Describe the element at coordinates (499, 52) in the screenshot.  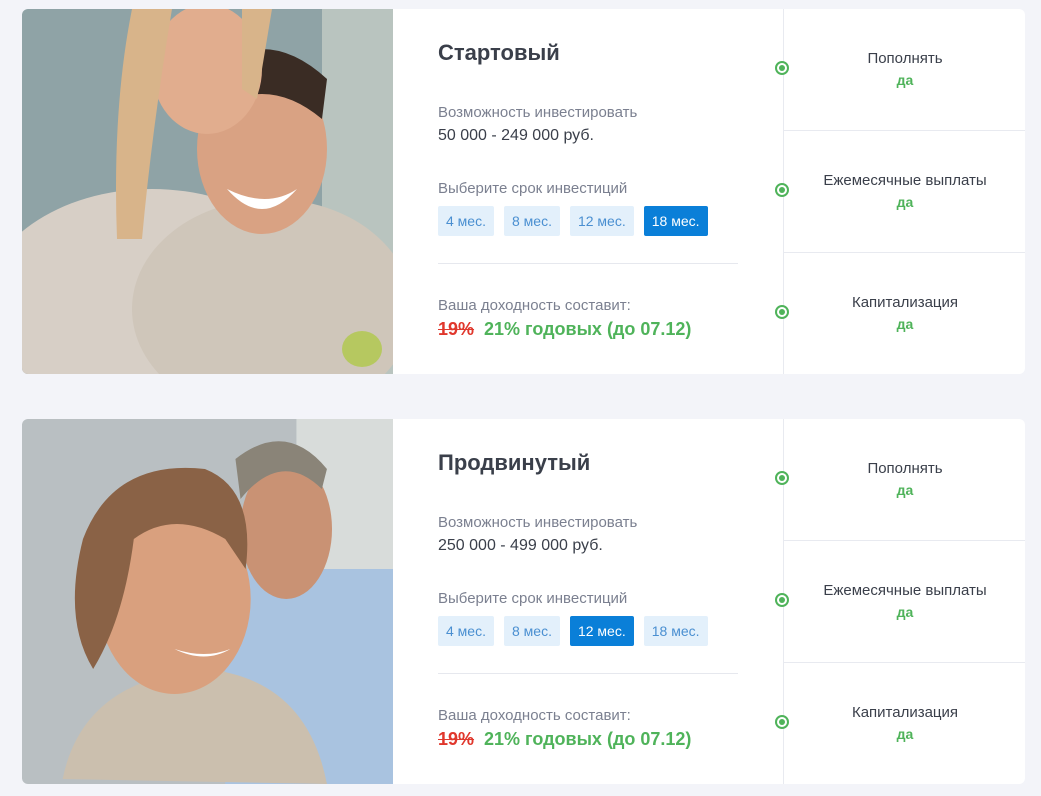
I see `plan-title: Стартовый` at that location.